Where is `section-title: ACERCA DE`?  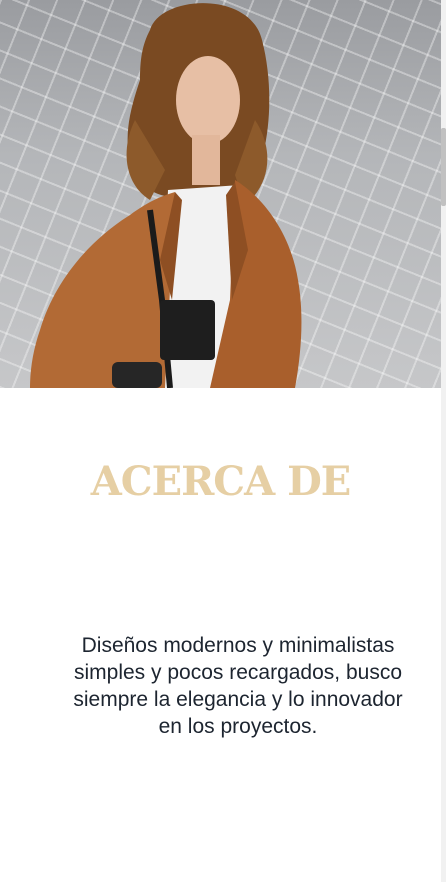
section-title: ACERCA DE is located at coordinates (221, 481).